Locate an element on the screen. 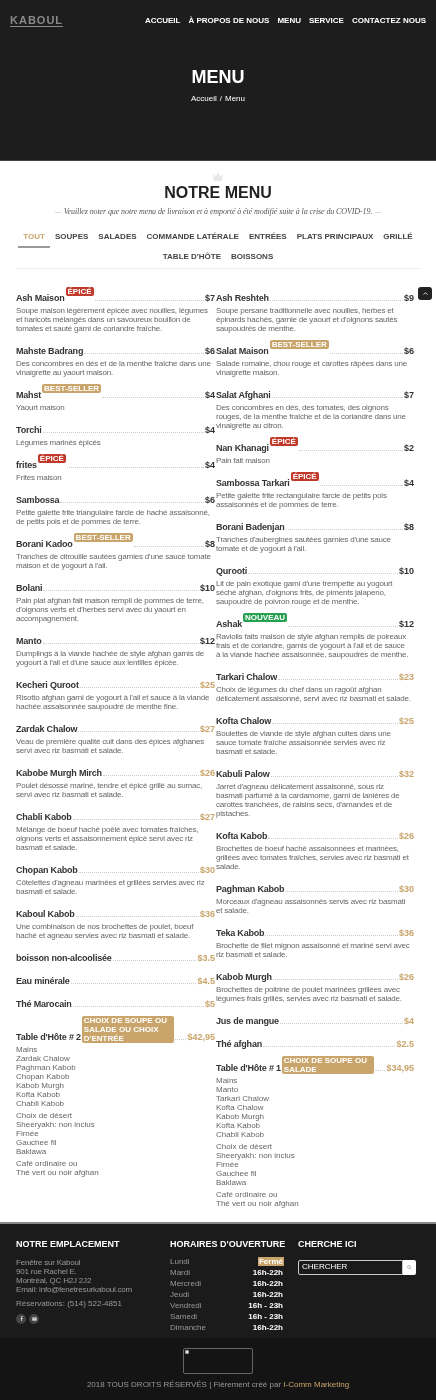 The width and height of the screenshot is (436, 1400). dish-name: Teka Kabob is located at coordinates (240, 933).